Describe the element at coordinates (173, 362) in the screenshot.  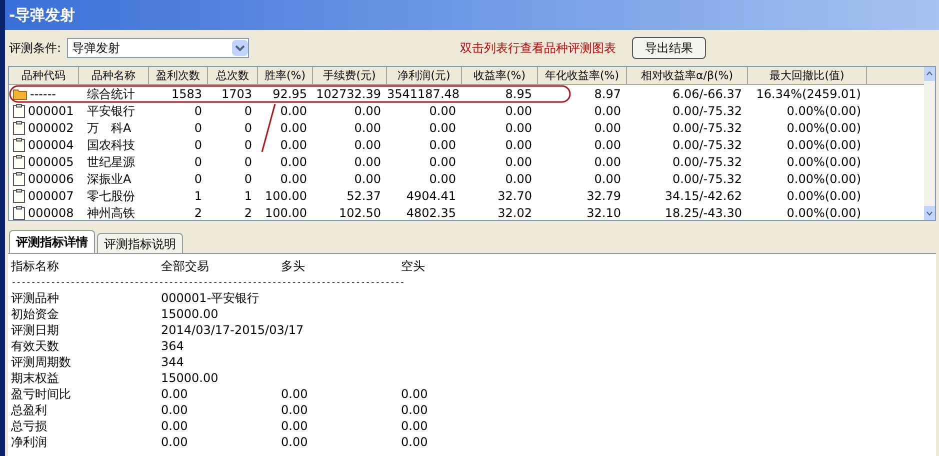
I see `metric-value: 344` at that location.